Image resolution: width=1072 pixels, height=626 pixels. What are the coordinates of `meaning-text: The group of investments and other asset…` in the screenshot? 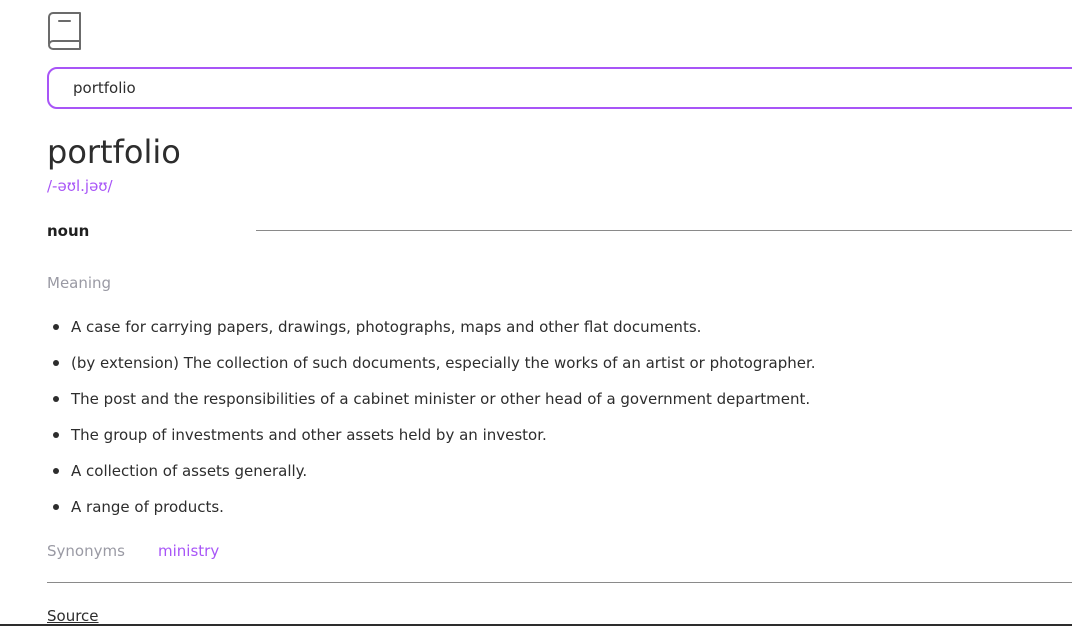 It's located at (309, 435).